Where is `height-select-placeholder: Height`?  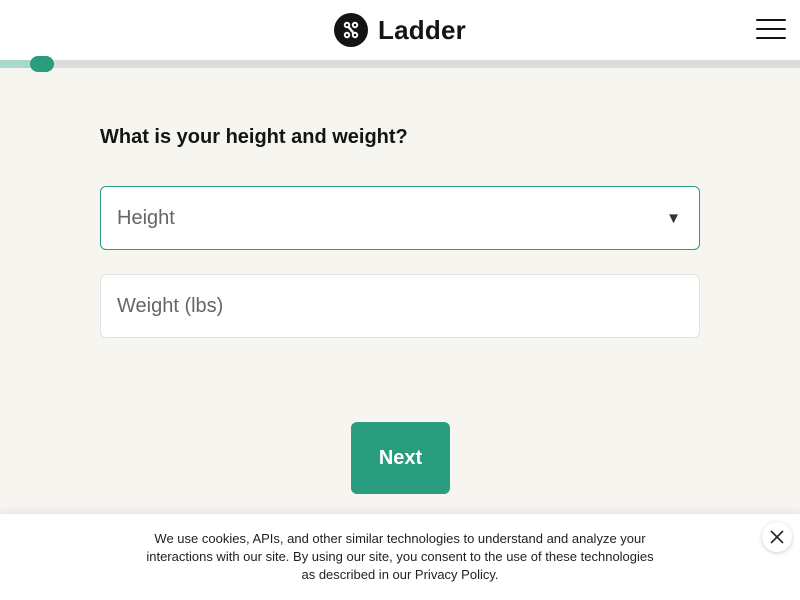
height-select-placeholder: Height is located at coordinates (146, 217).